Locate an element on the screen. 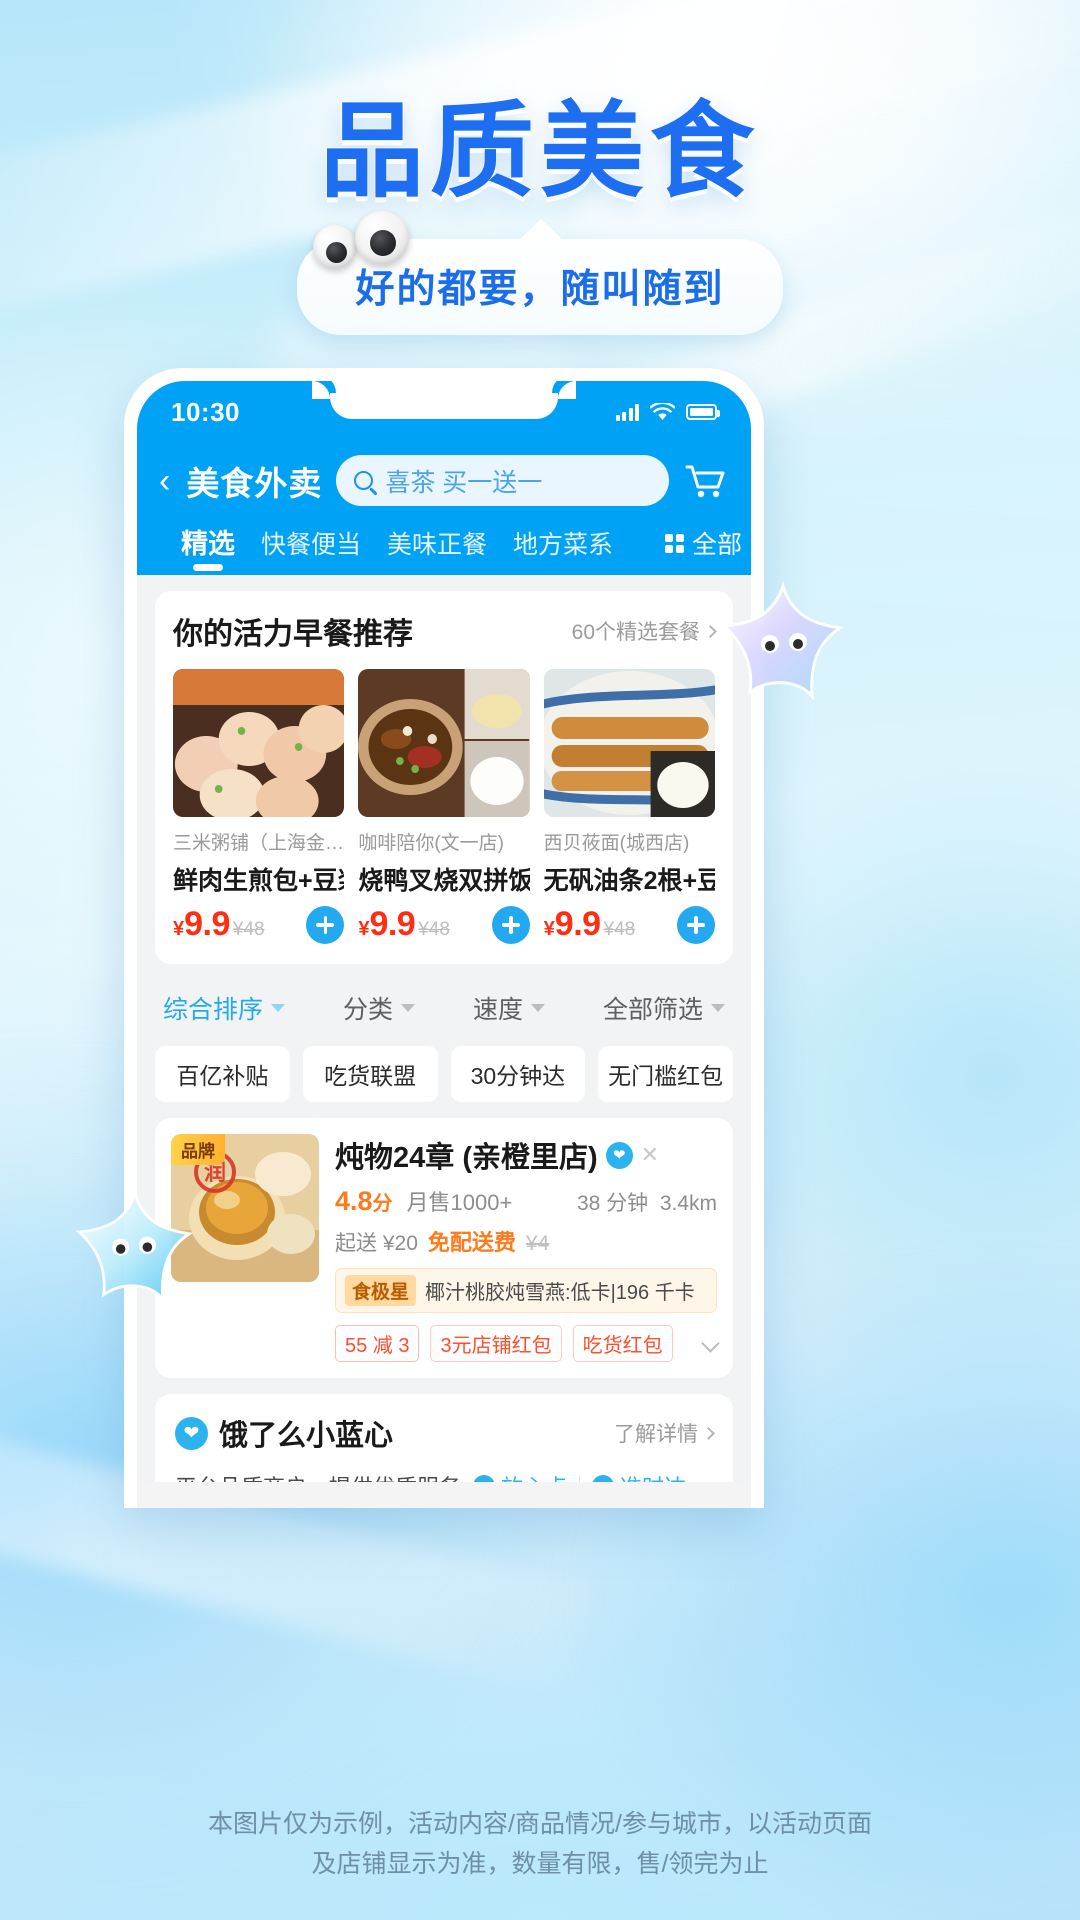 This screenshot has width=1080, height=1920. blue-heart-banner: ❤ 饿了么小蓝心 了解详情 平台品质商户，提供优质服务 放心点 is located at coordinates (444, 1438).